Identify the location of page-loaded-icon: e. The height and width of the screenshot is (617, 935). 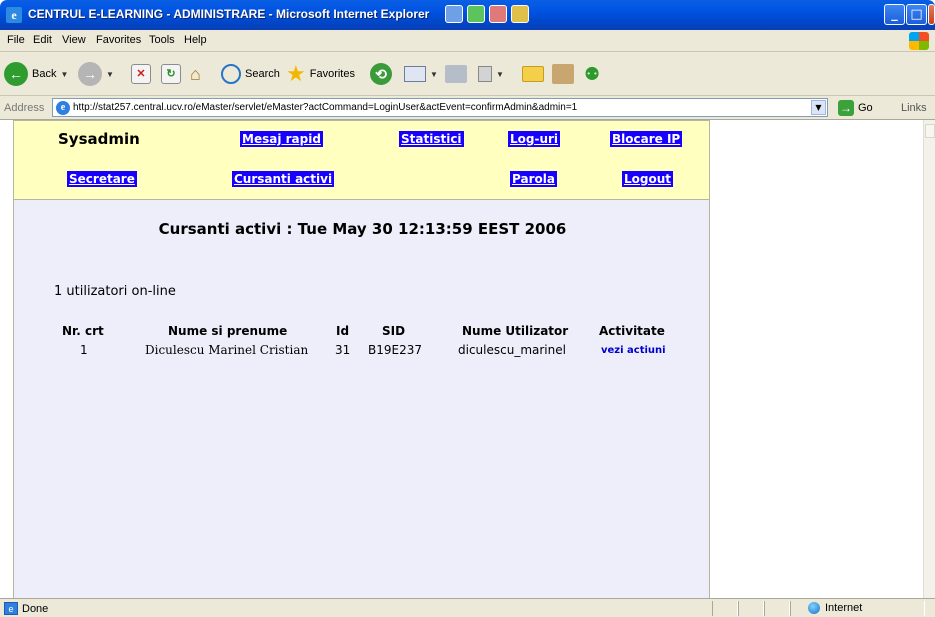
(11, 608).